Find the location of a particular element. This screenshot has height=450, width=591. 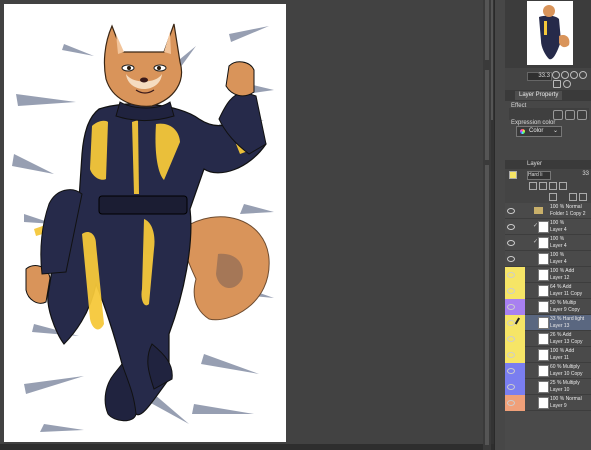

layer-name: Layer 12 is located at coordinates (560, 278).